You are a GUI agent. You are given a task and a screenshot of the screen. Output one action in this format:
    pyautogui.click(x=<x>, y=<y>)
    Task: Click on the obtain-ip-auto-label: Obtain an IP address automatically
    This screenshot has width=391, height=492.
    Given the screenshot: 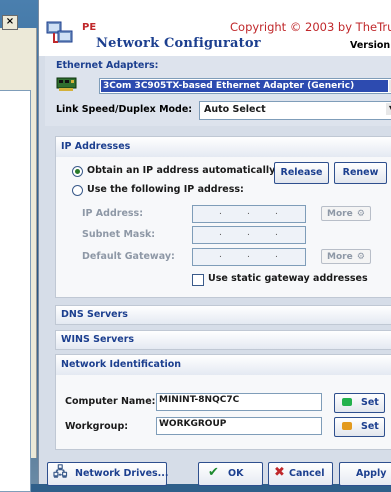 What is the action you would take?
    pyautogui.click(x=181, y=170)
    